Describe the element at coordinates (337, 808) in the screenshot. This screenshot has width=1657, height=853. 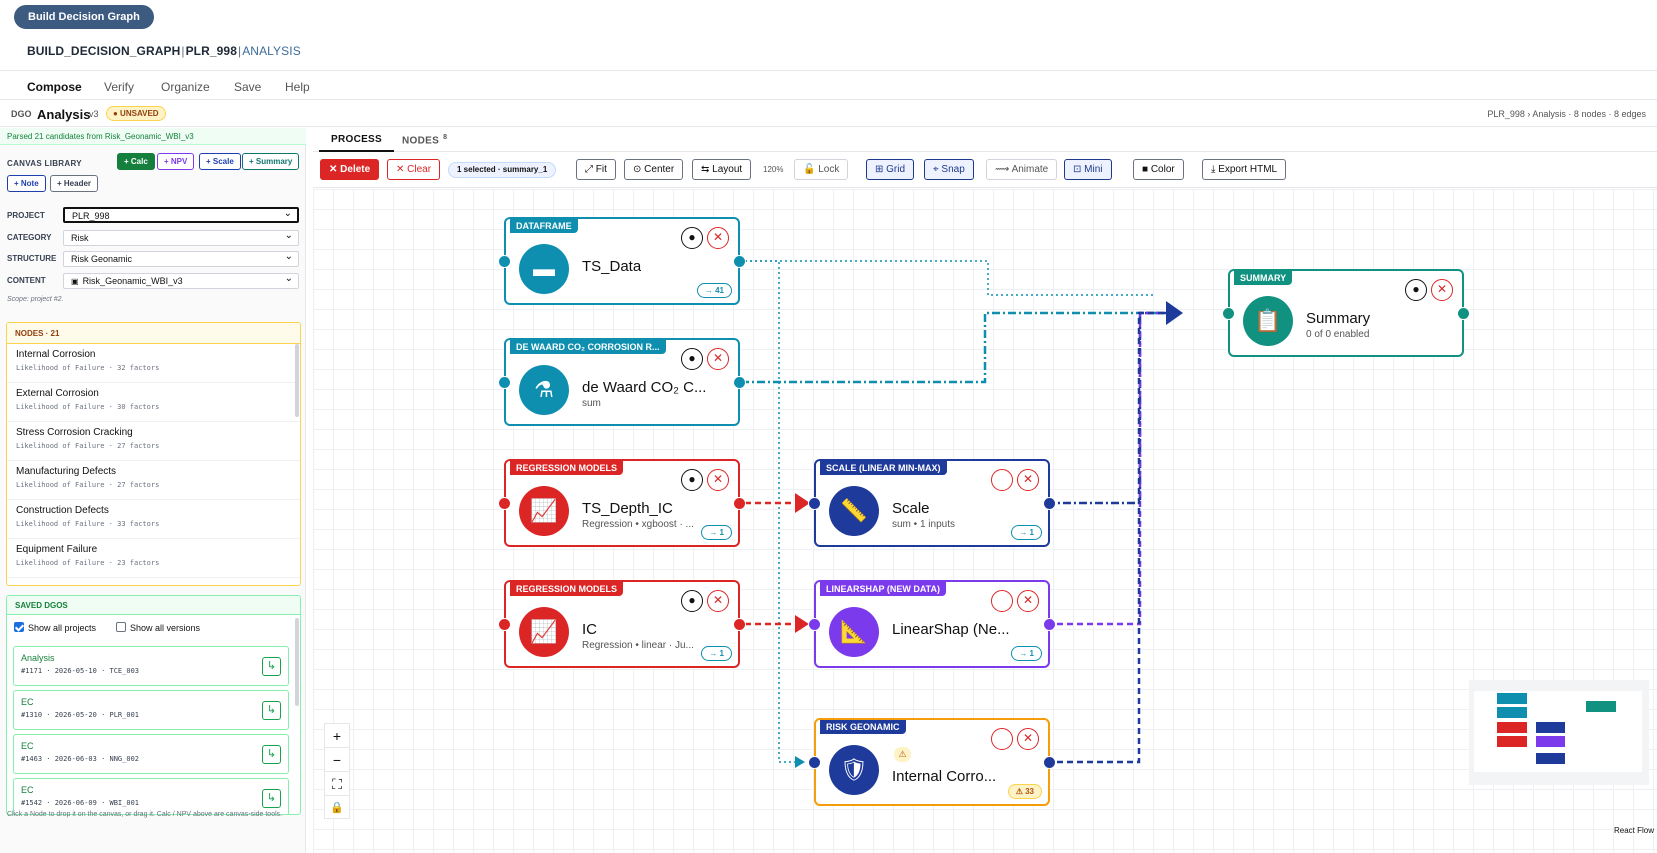
I see `lock-icon: 🔒` at that location.